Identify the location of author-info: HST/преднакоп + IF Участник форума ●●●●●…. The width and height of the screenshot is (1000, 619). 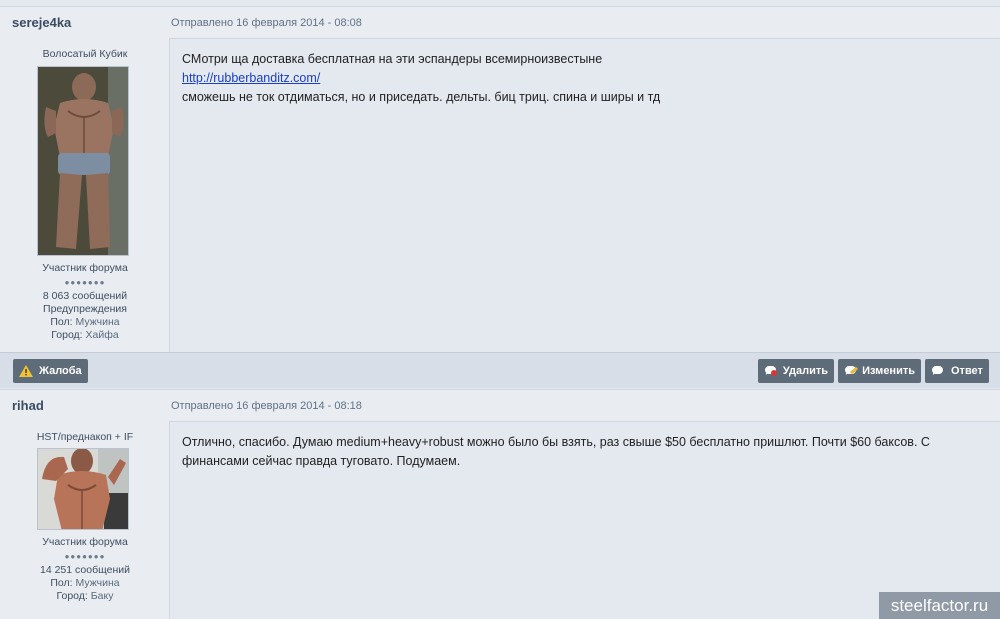
(85, 520).